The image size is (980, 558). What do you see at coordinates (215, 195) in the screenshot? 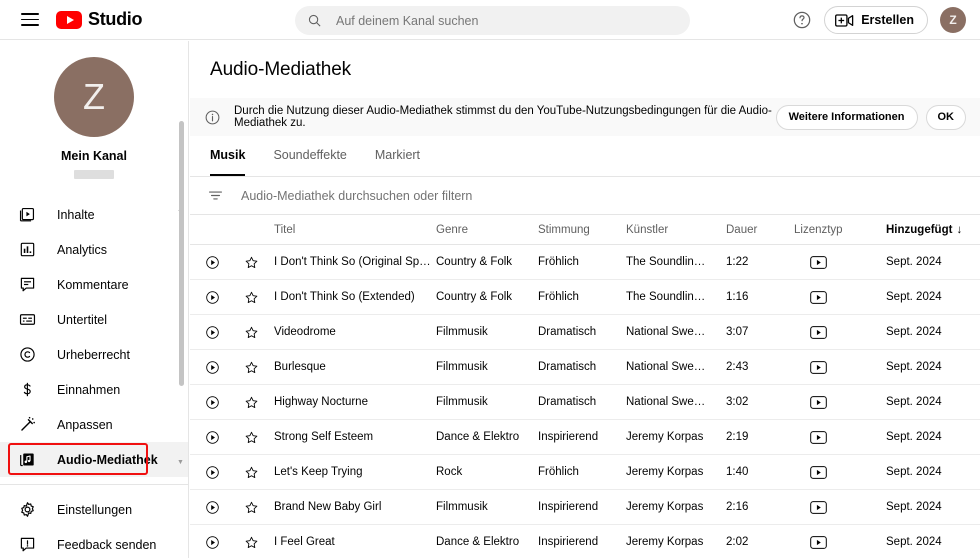
I see `filter-icon` at bounding box center [215, 195].